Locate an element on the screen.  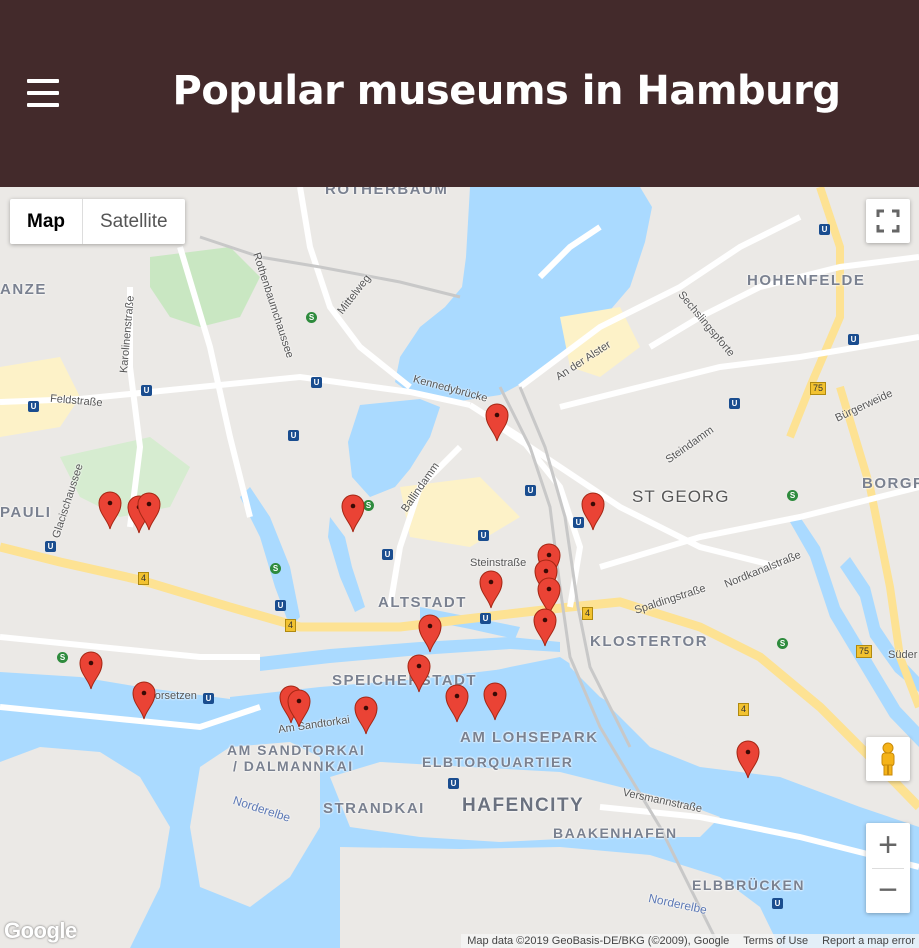
fullscreen-icon is located at coordinates (888, 221).